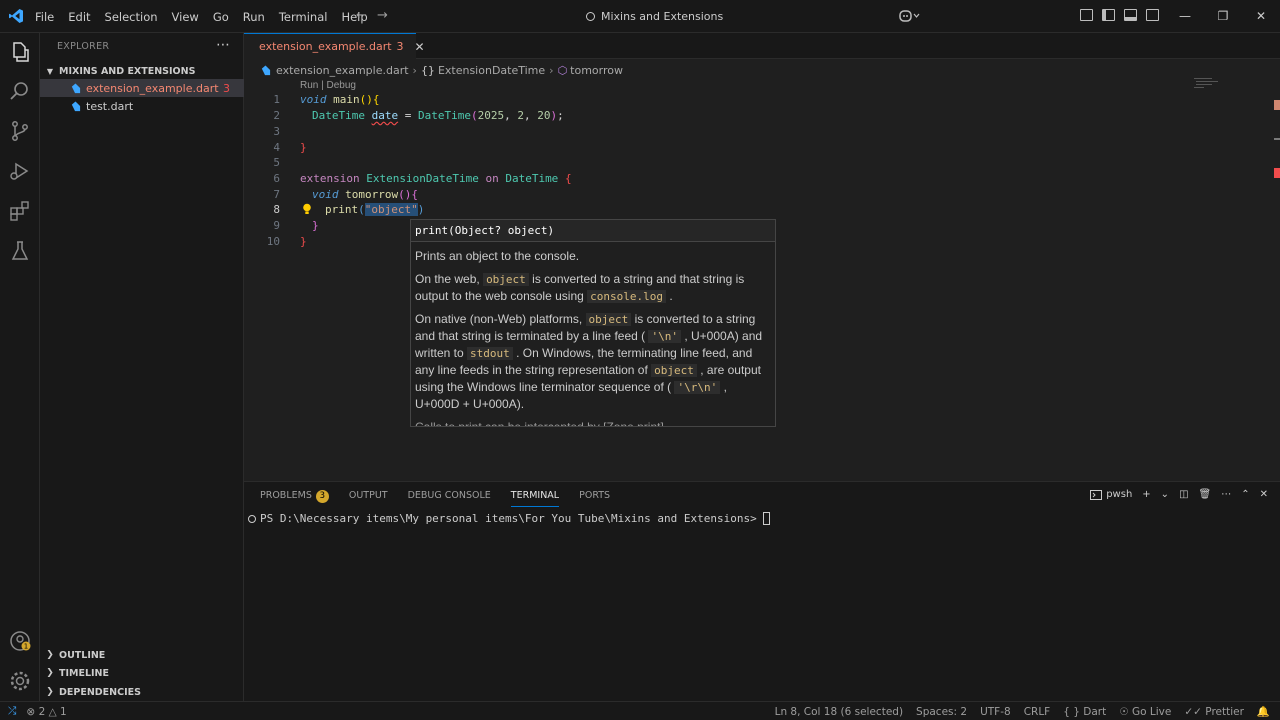 The width and height of the screenshot is (1280, 720). Describe the element at coordinates (414, 70) in the screenshot. I see `chevron-right-icon: ›` at that location.